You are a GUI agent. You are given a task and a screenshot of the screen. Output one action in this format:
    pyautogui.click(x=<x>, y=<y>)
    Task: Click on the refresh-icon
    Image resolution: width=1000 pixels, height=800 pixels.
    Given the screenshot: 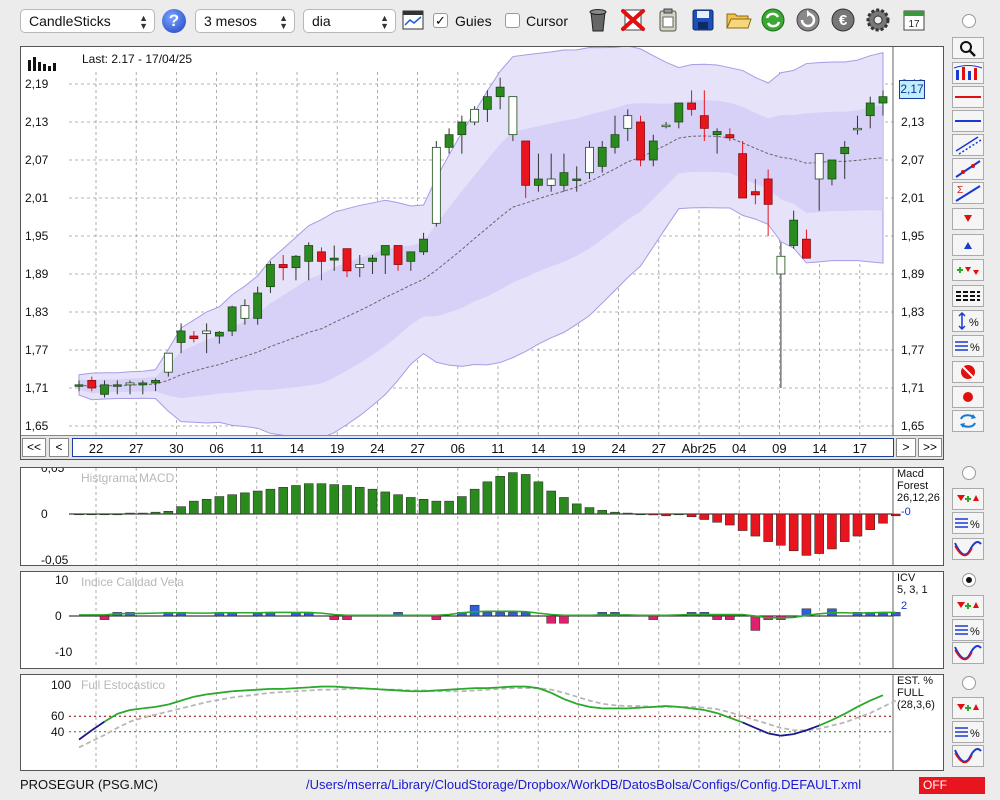 What is the action you would take?
    pyautogui.click(x=773, y=20)
    